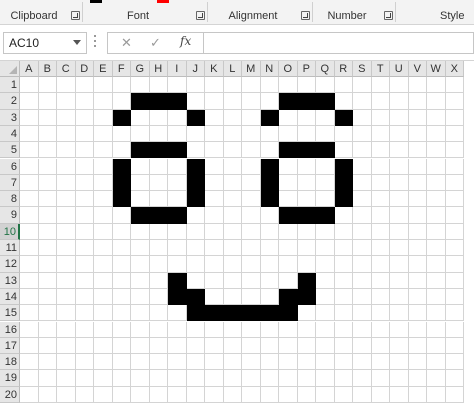 This screenshot has width=474, height=407. What do you see at coordinates (454, 150) in the screenshot?
I see `cell-x5` at bounding box center [454, 150].